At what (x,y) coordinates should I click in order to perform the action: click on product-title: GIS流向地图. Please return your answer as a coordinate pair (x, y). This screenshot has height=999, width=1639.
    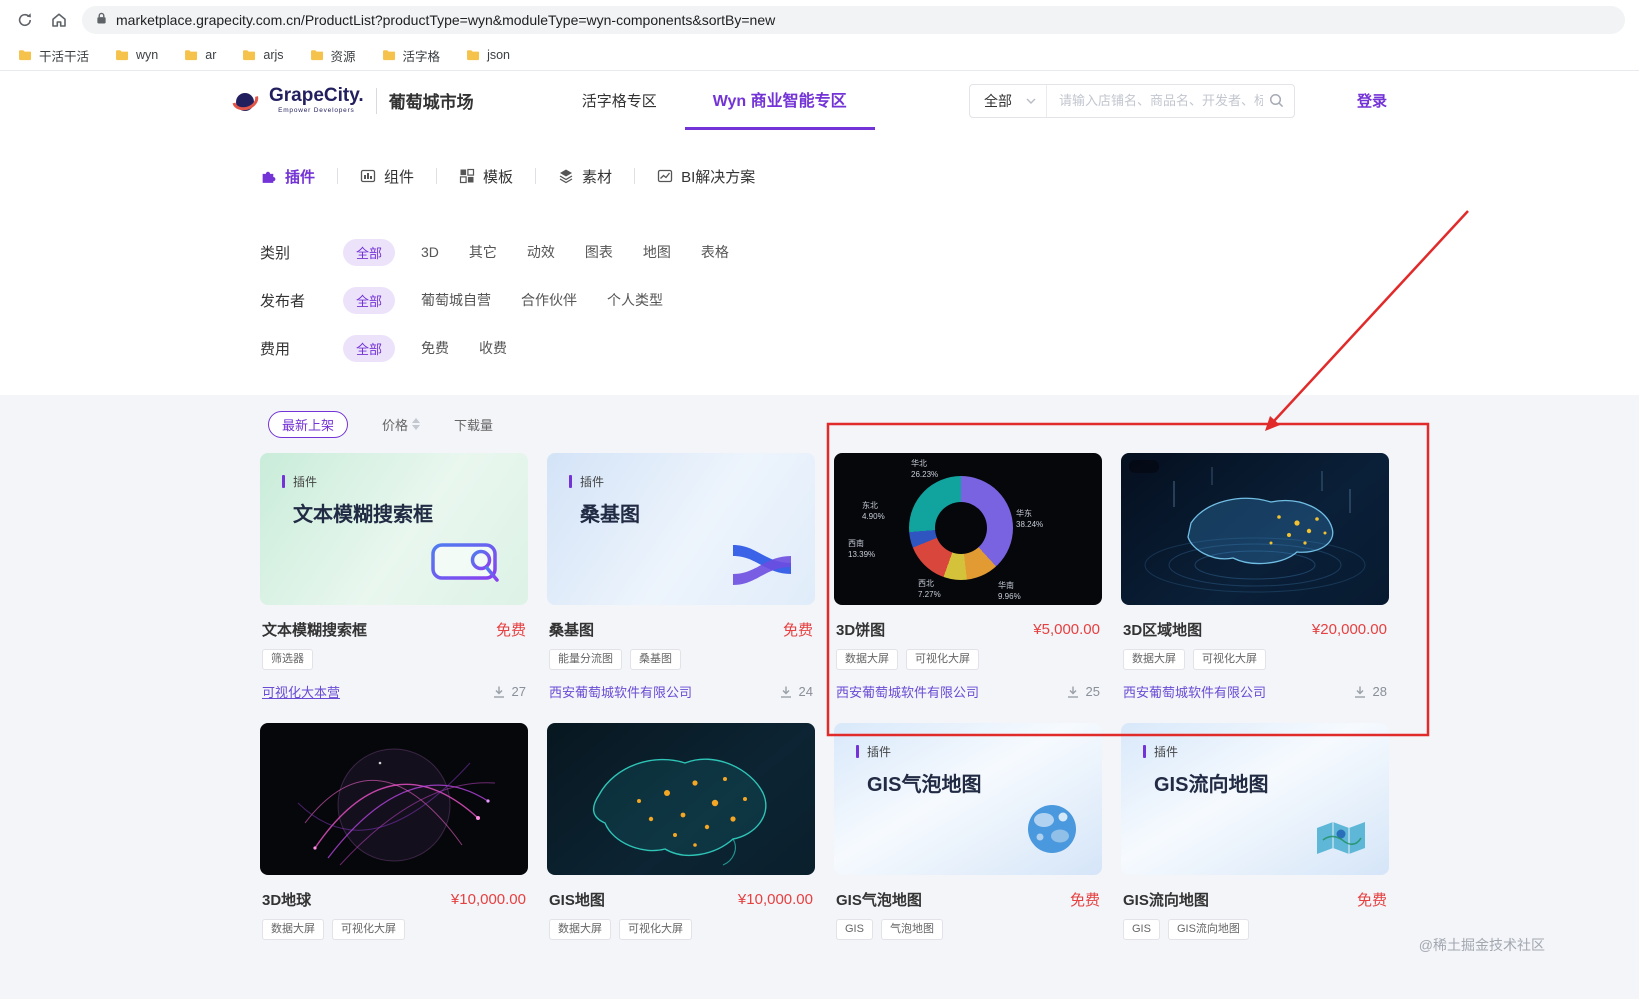
    Looking at the image, I should click on (1166, 899).